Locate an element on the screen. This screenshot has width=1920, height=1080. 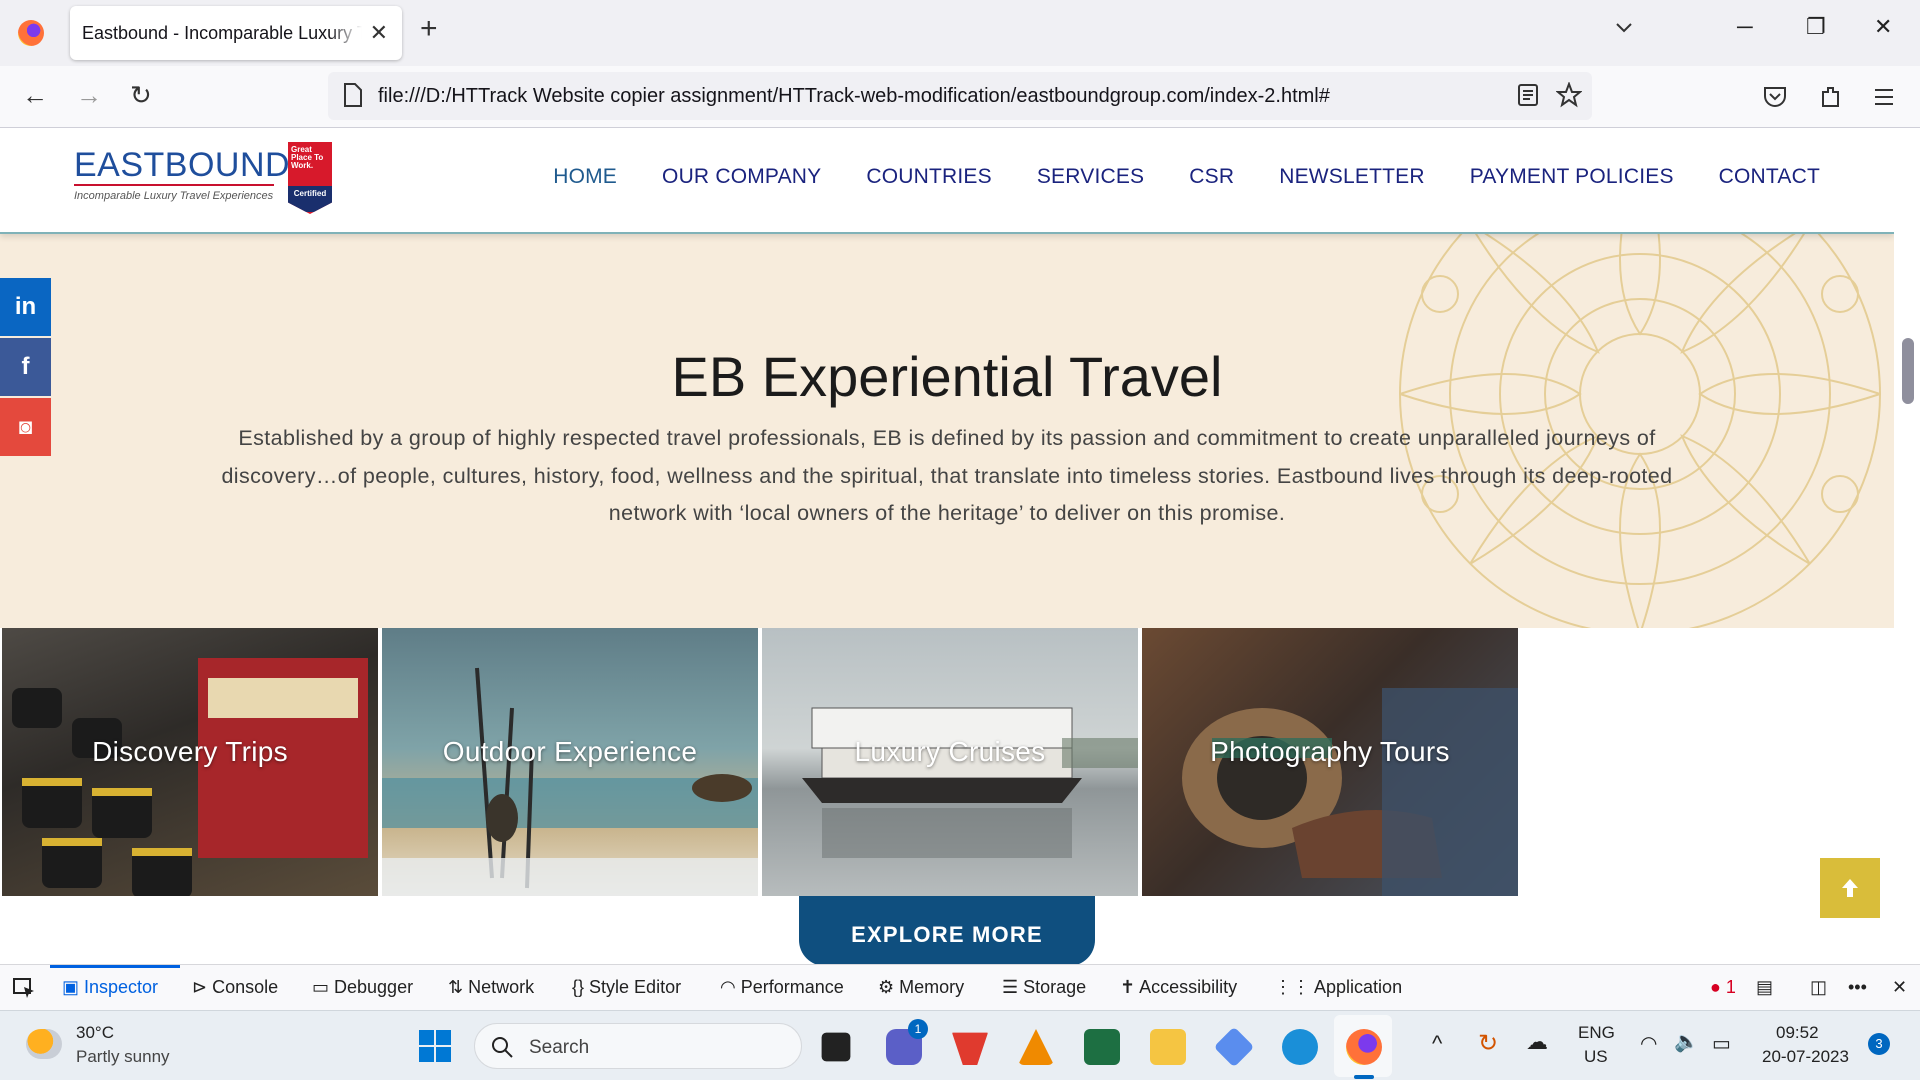
linkedin-icon: in is located at coordinates (25, 307).